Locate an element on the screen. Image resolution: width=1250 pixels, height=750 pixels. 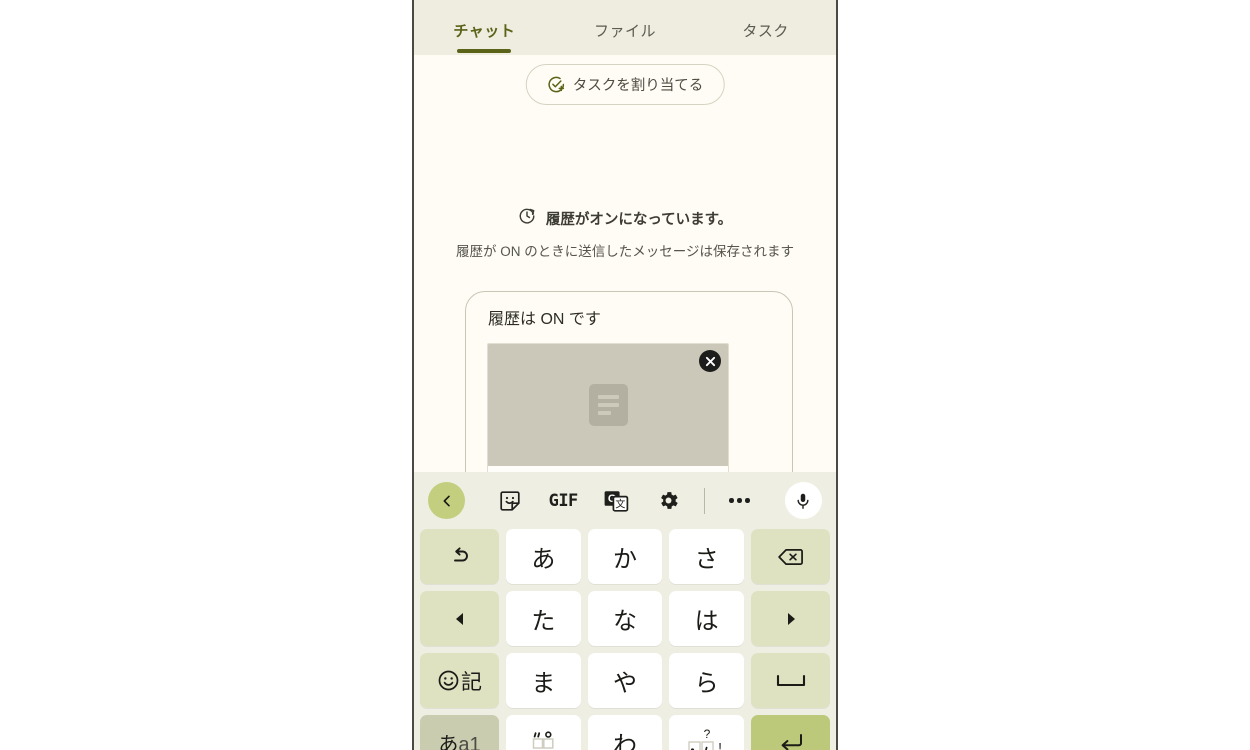
key-ka: か is located at coordinates (625, 556).